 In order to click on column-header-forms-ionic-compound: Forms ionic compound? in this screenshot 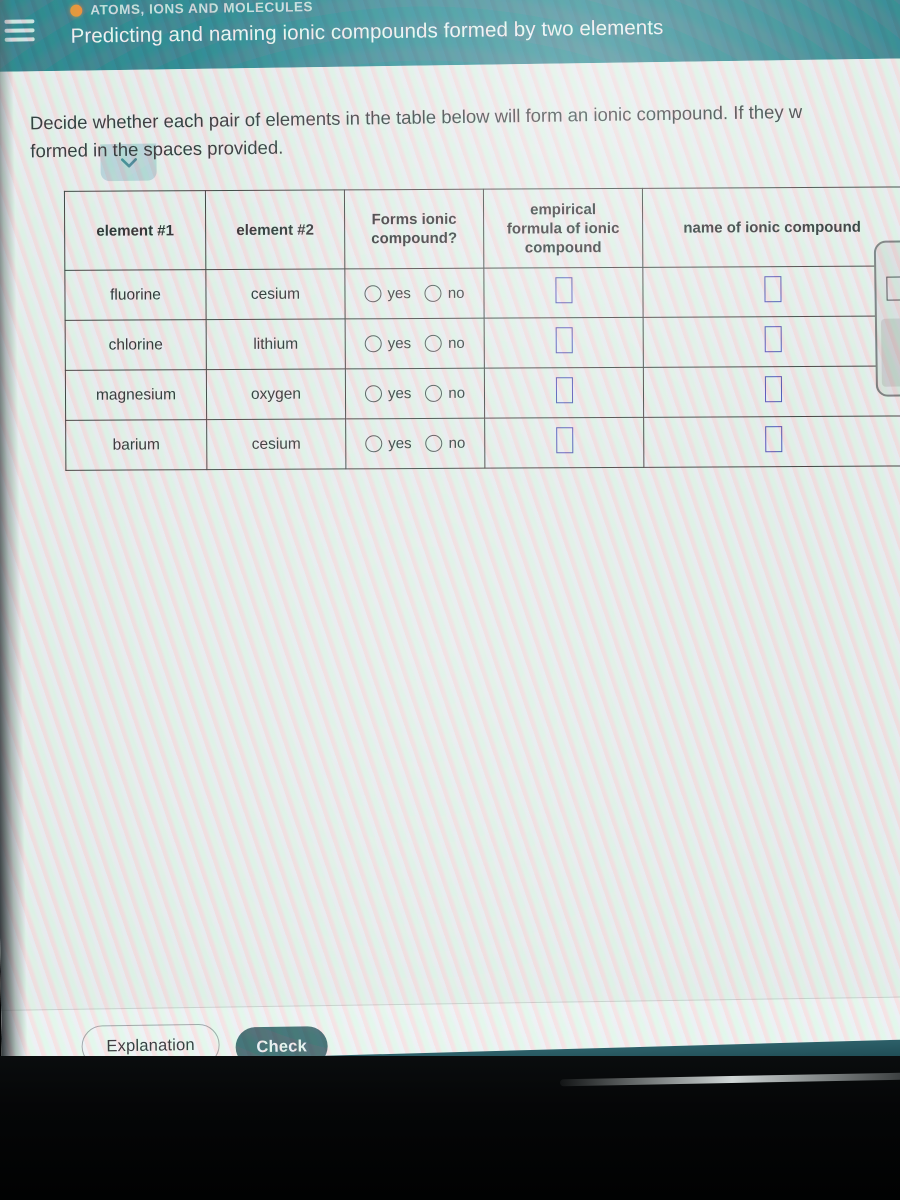, I will do `click(414, 229)`.